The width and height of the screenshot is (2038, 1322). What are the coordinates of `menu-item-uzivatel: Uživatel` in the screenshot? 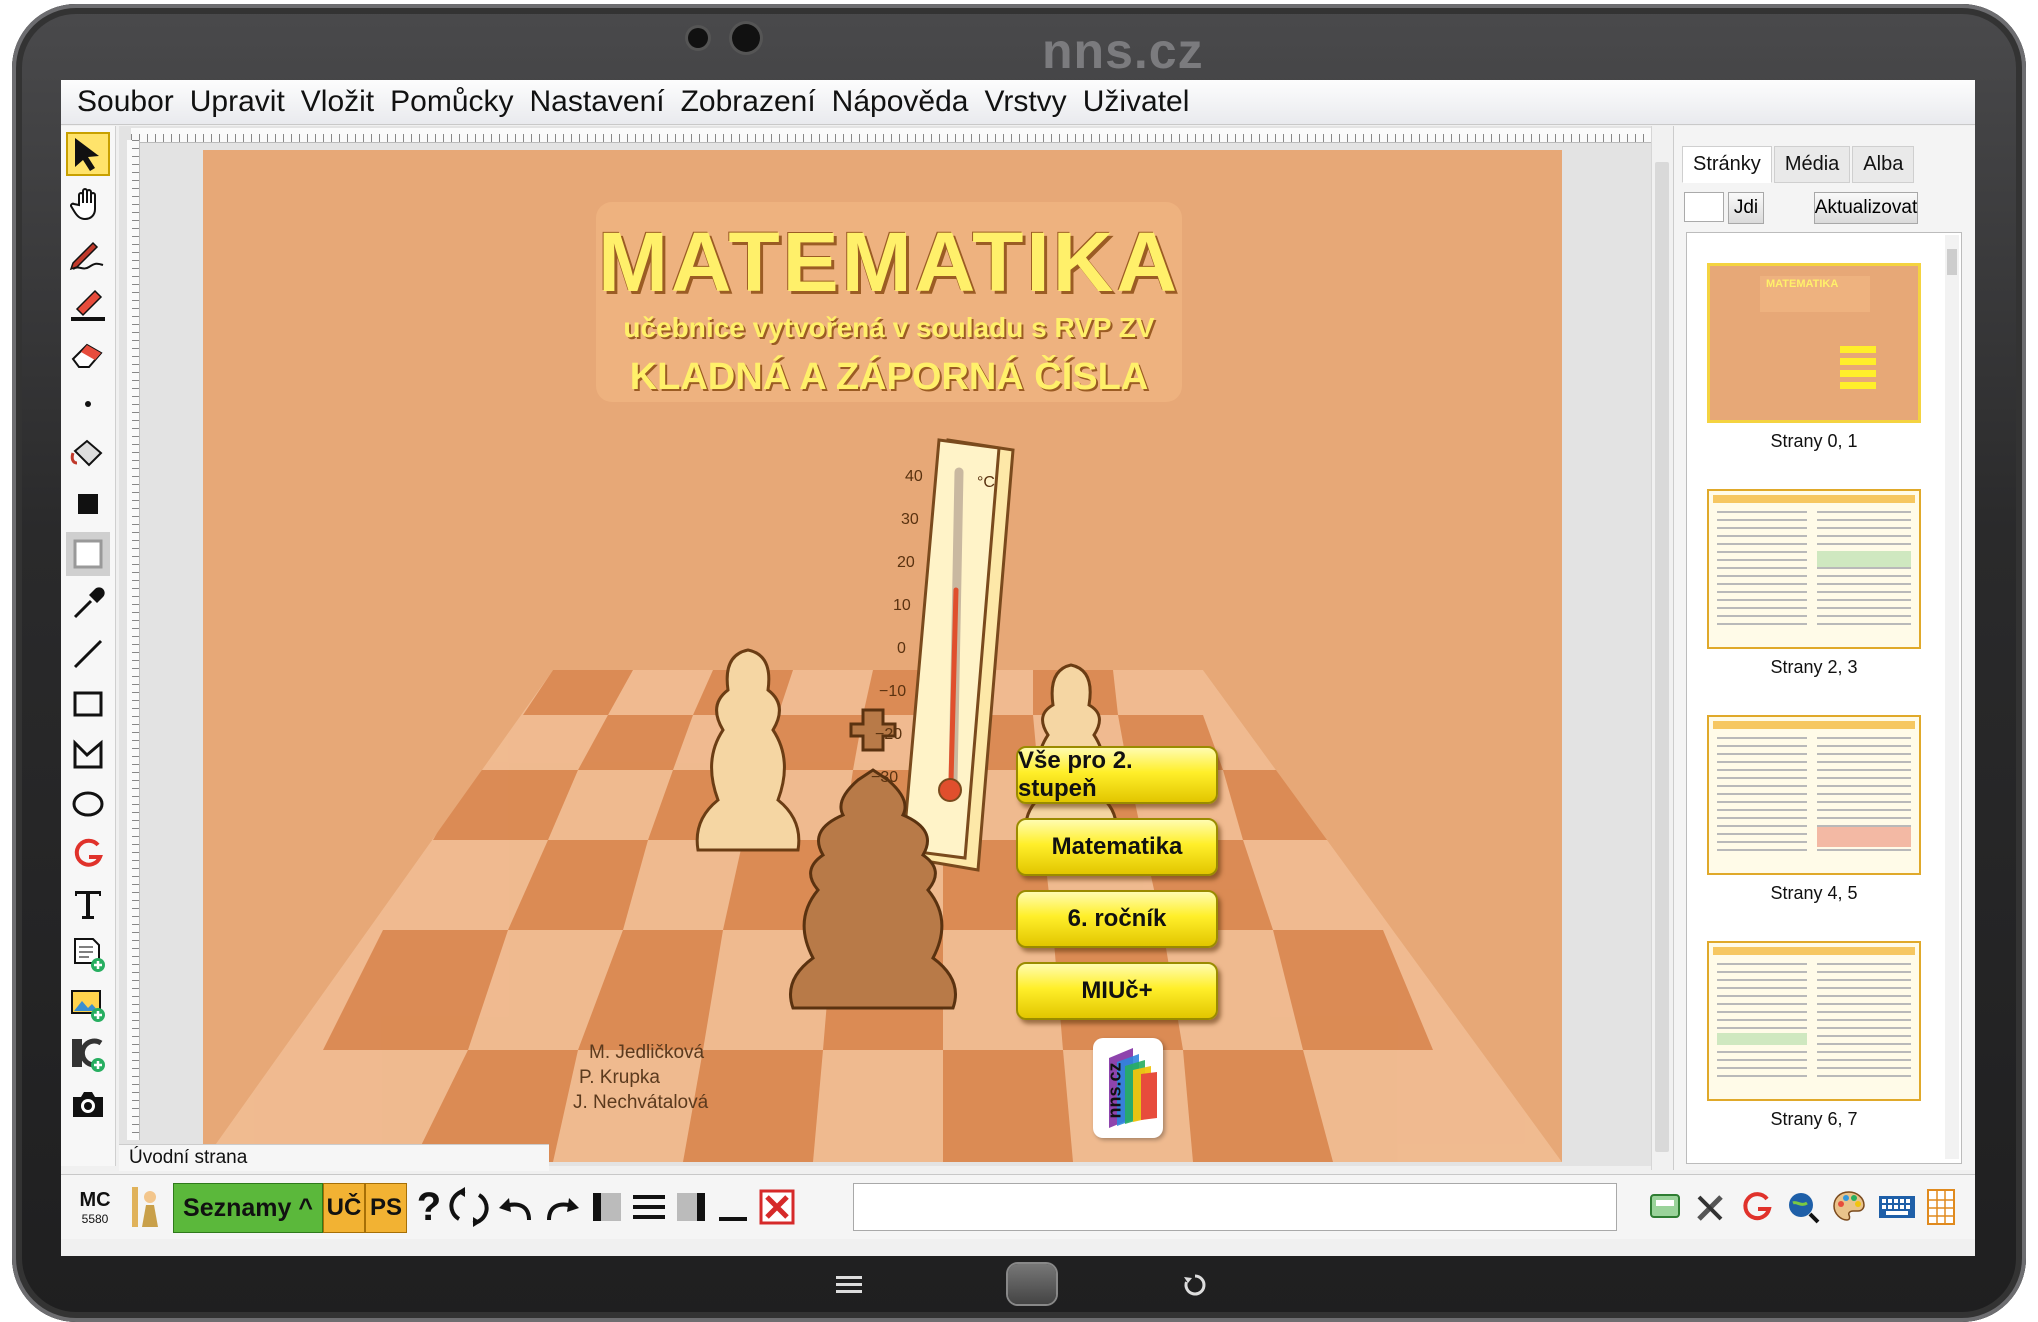 It's located at (1136, 102).